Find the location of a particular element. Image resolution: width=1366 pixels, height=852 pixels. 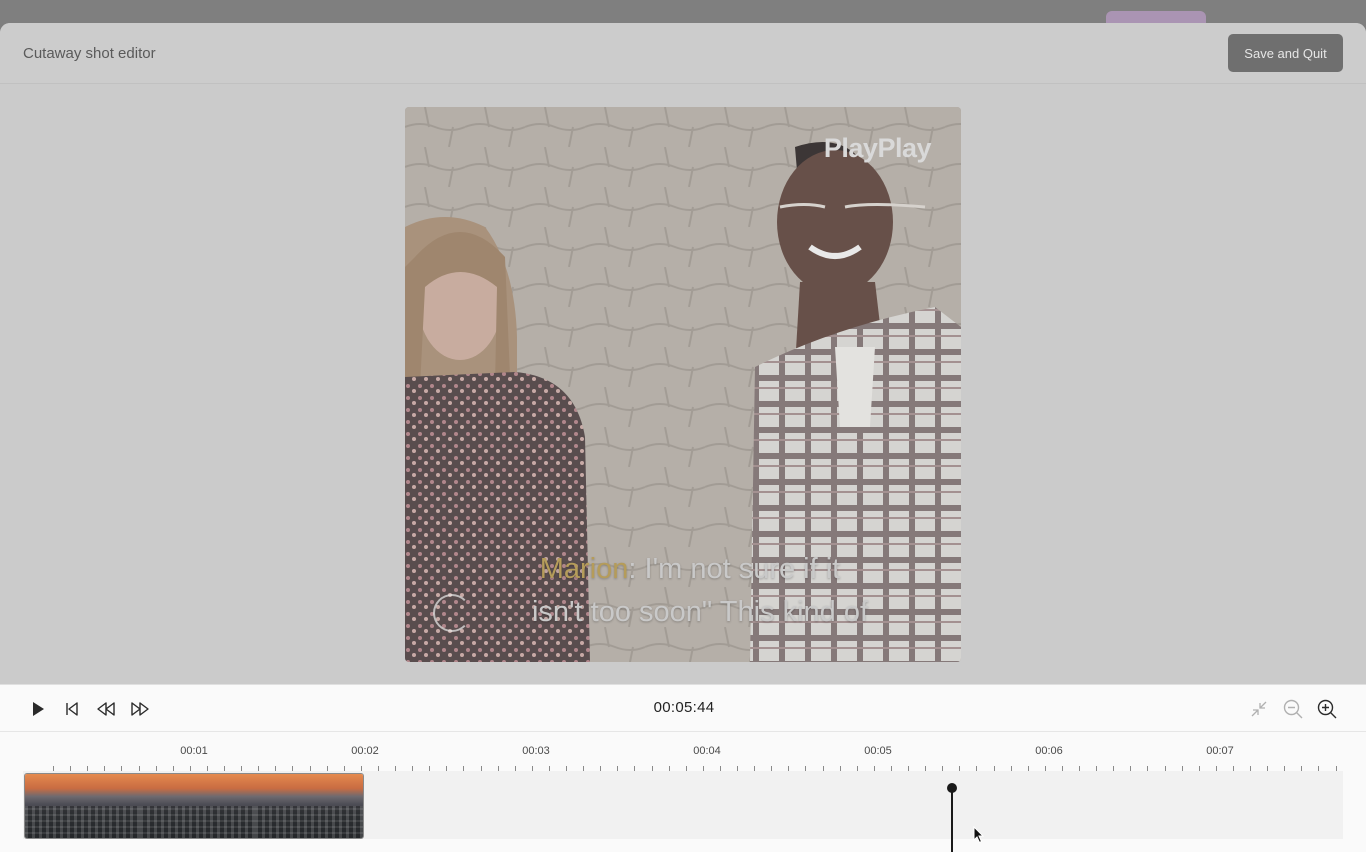

skip-to-start-button is located at coordinates (72, 709).